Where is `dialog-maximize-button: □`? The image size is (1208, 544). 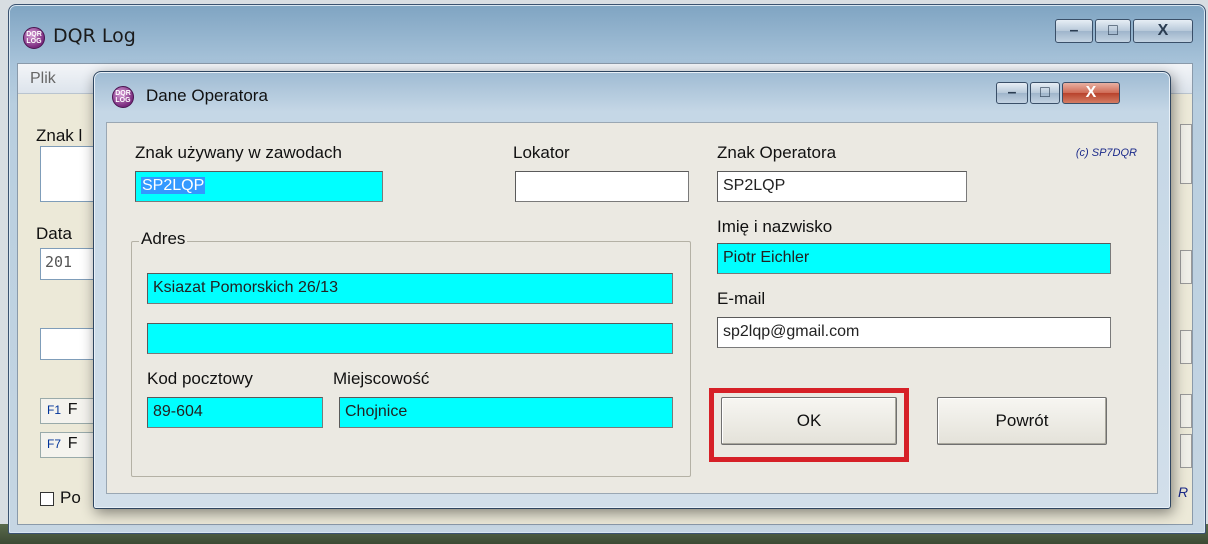 dialog-maximize-button: □ is located at coordinates (1045, 93).